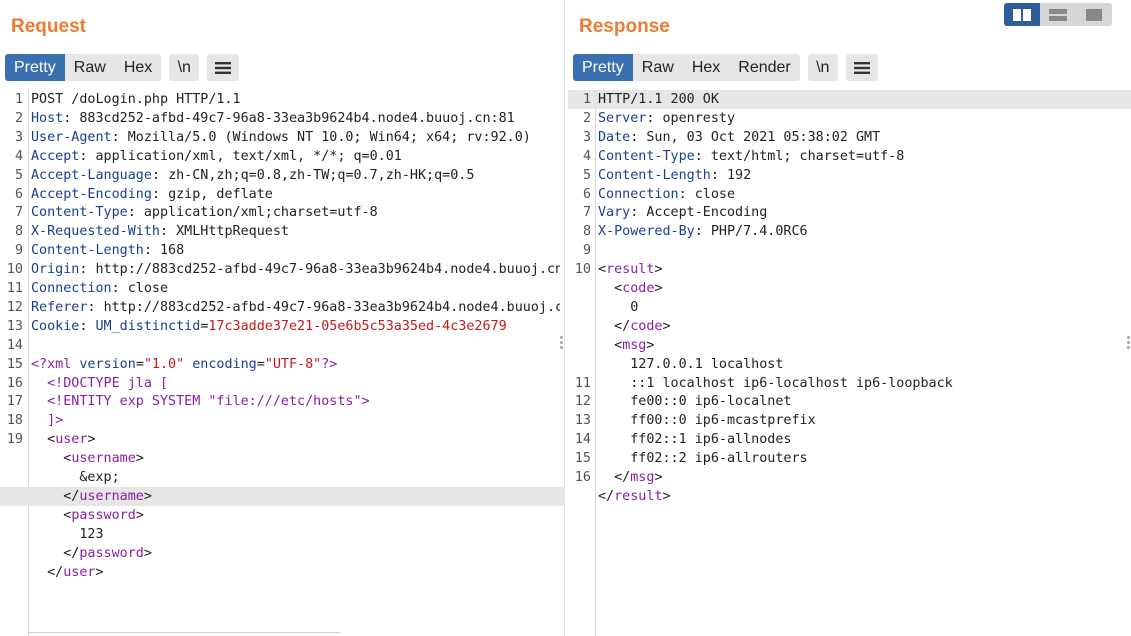 Image resolution: width=1131 pixels, height=636 pixels. Describe the element at coordinates (862, 307) in the screenshot. I see `code-text: 0` at that location.